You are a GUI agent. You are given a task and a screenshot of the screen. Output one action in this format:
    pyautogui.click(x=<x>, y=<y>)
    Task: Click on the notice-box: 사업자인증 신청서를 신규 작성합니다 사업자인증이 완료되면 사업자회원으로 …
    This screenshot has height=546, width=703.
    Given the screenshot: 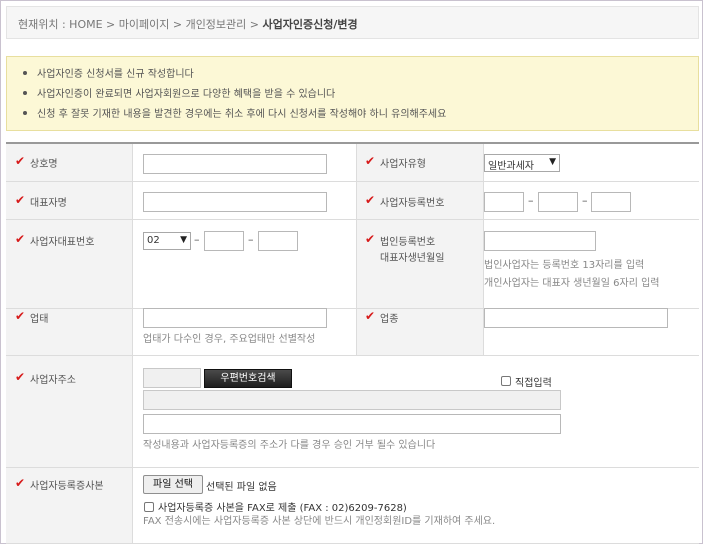 What is the action you would take?
    pyautogui.click(x=352, y=93)
    